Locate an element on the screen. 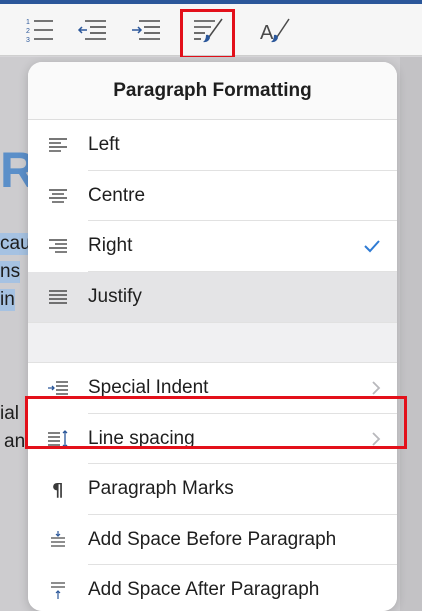 The width and height of the screenshot is (422, 611). formatting-toolbar: 1 2 3 A is located at coordinates (211, 31).